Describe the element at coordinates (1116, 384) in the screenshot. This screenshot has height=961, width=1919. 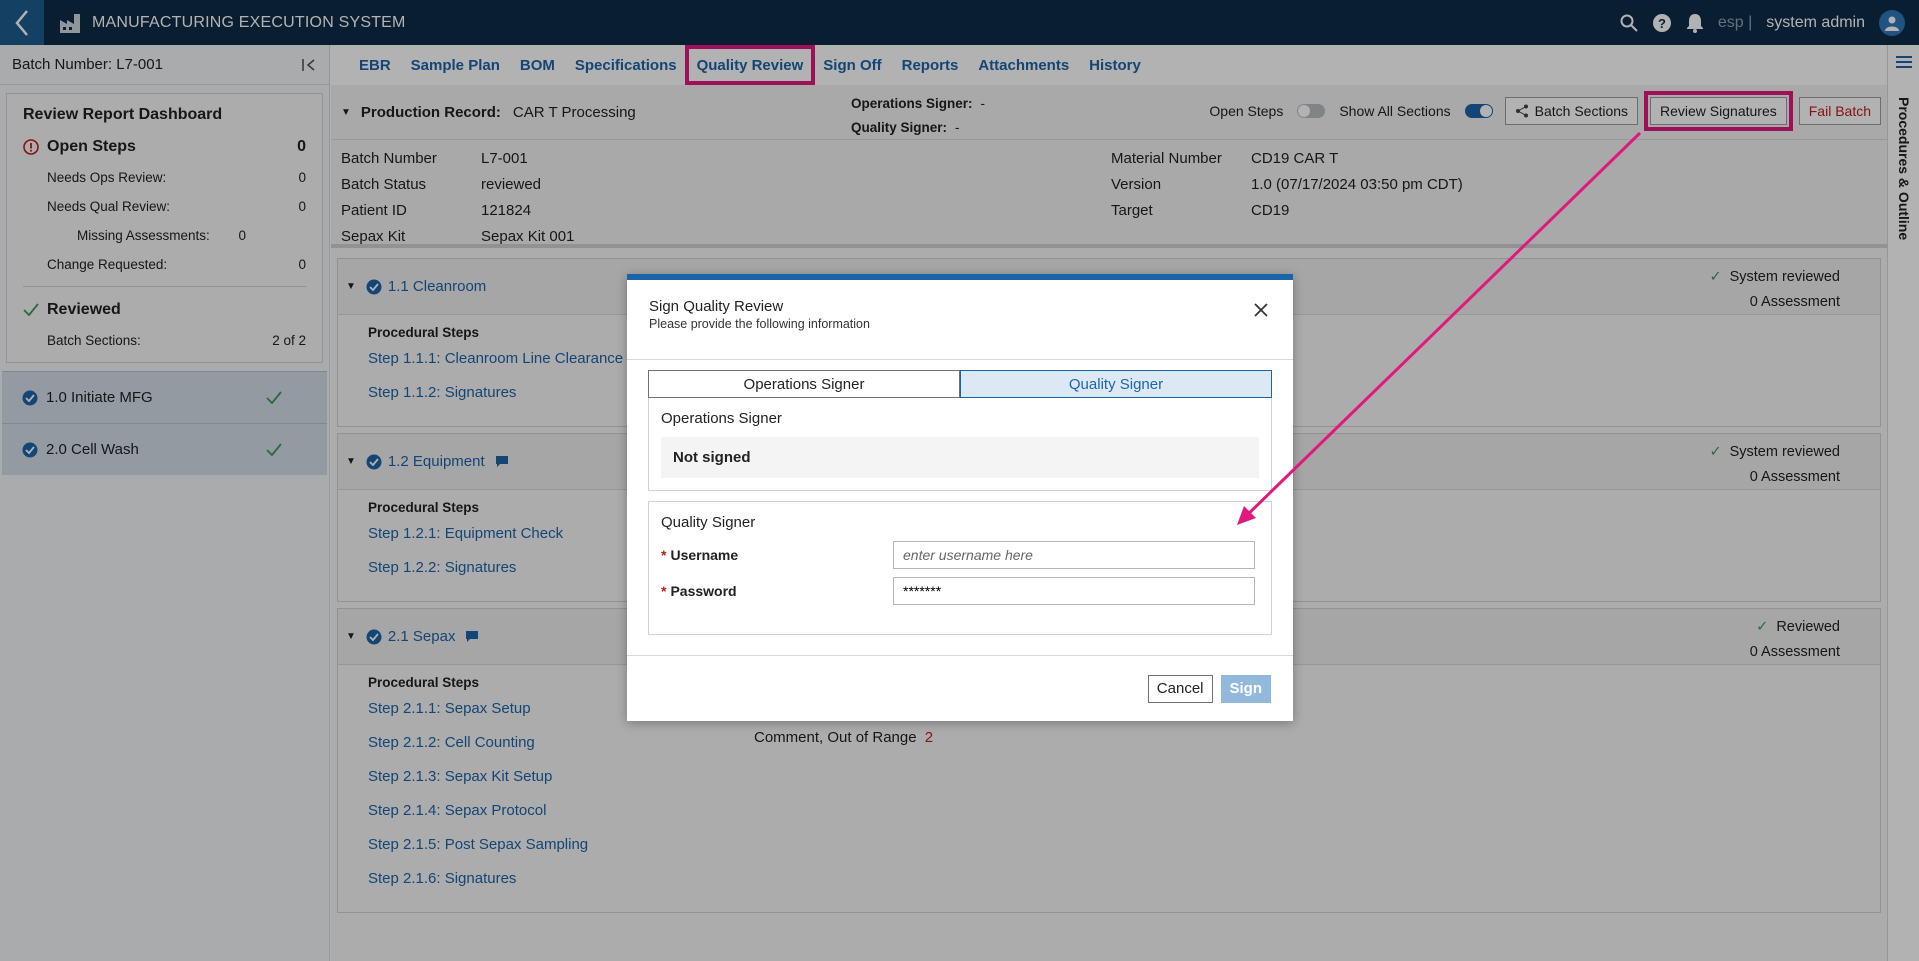
I see `segment-quality-signer: Quality Signer` at that location.